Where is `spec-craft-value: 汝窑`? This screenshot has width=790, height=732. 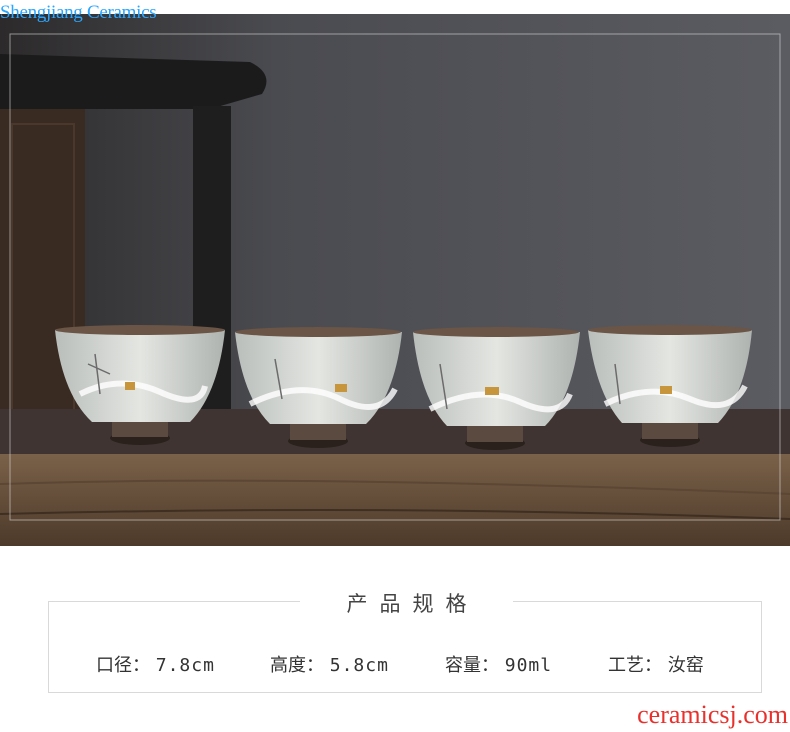
spec-craft-value: 汝窑 is located at coordinates (685, 665).